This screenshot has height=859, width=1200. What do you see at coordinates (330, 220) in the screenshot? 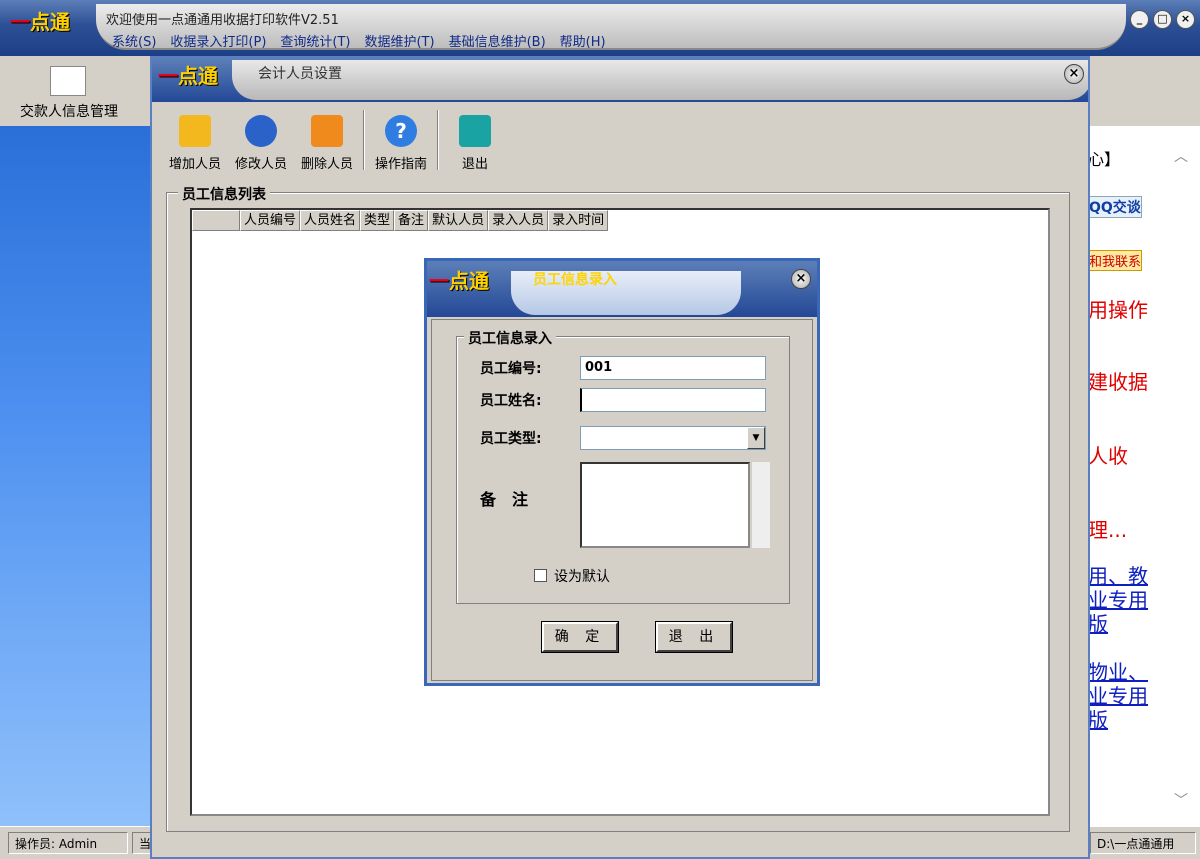
I see `column-header: 人员姓名` at bounding box center [330, 220].